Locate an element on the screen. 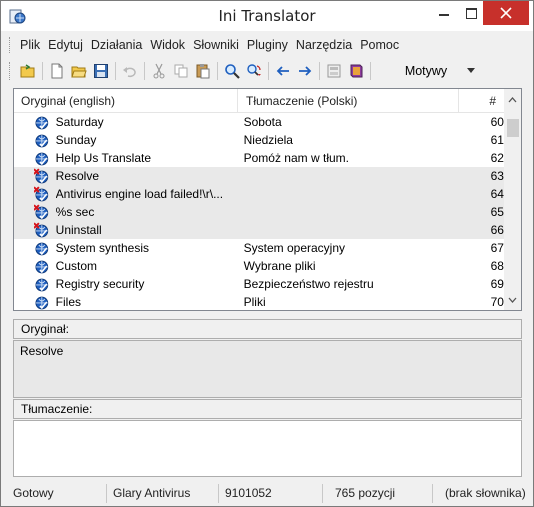 The image size is (534, 507). copy-icon is located at coordinates (181, 70).